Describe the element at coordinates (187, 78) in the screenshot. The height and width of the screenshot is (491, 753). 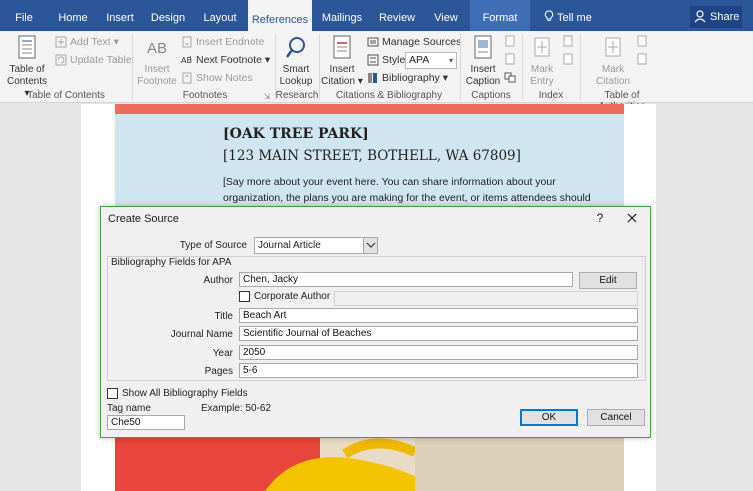
I see `show-notes-icon` at that location.